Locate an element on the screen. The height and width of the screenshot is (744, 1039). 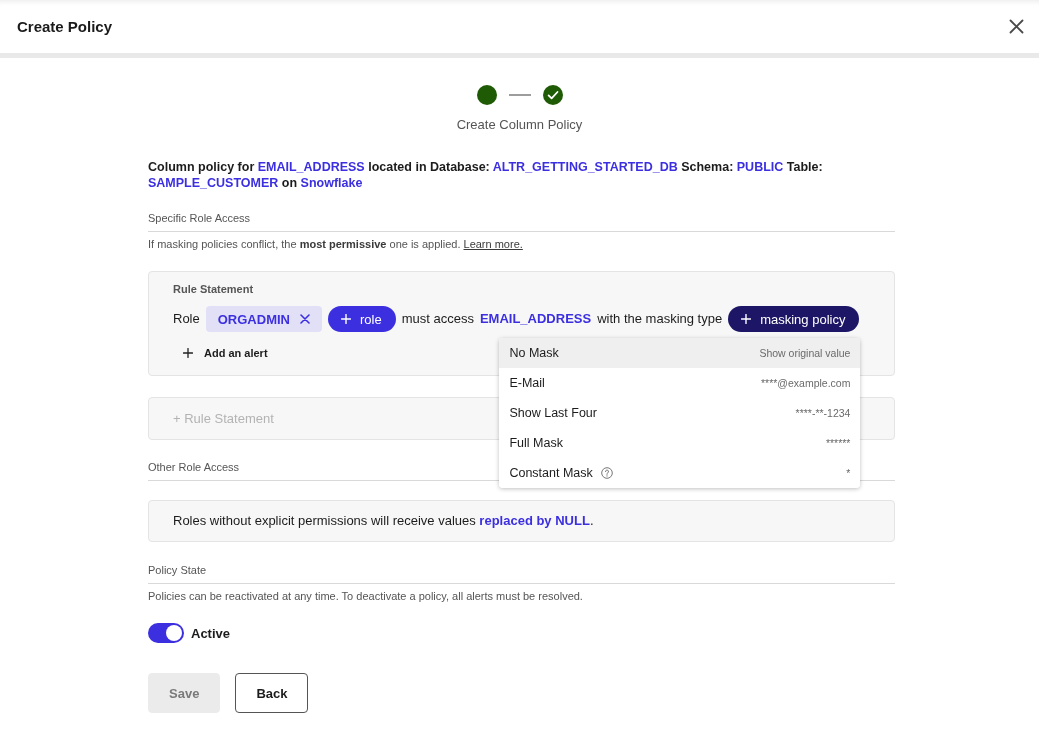
column-name: EMAIL_ADDRESS is located at coordinates (535, 319).